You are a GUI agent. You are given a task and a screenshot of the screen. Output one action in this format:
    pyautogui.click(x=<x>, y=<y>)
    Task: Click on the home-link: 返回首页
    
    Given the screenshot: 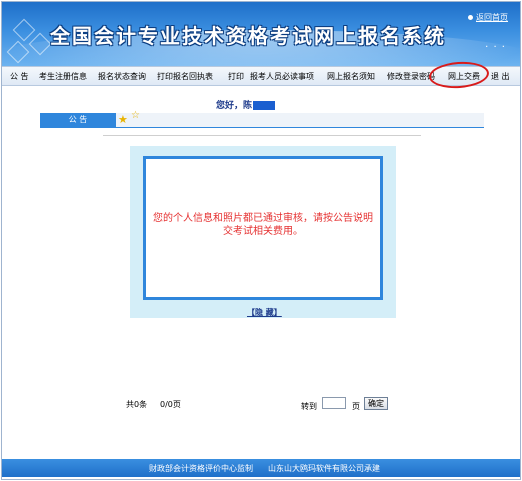 What is the action you would take?
    pyautogui.click(x=488, y=17)
    